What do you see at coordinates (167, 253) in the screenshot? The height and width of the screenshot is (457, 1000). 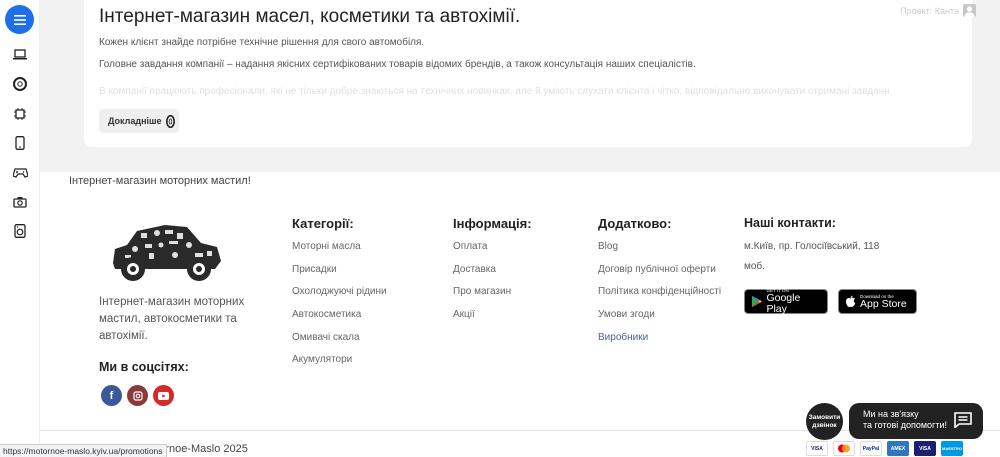 I see `car-logo-icon` at bounding box center [167, 253].